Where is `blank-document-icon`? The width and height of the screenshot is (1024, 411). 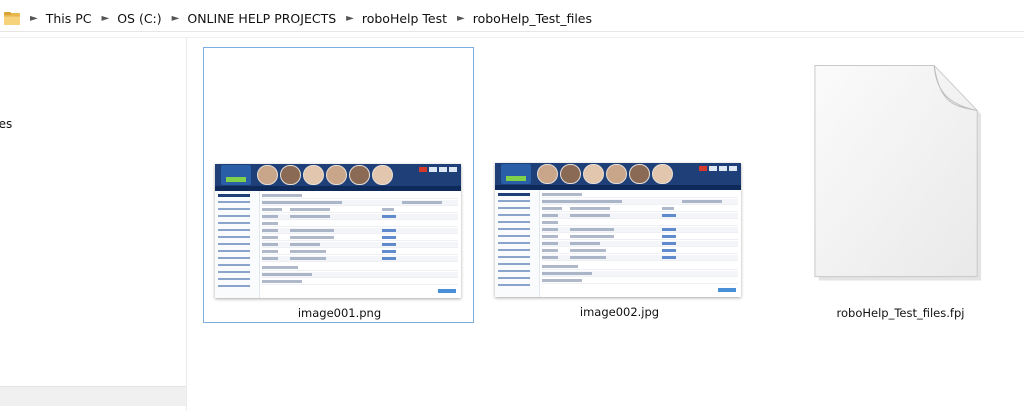 blank-document-icon is located at coordinates (898, 172).